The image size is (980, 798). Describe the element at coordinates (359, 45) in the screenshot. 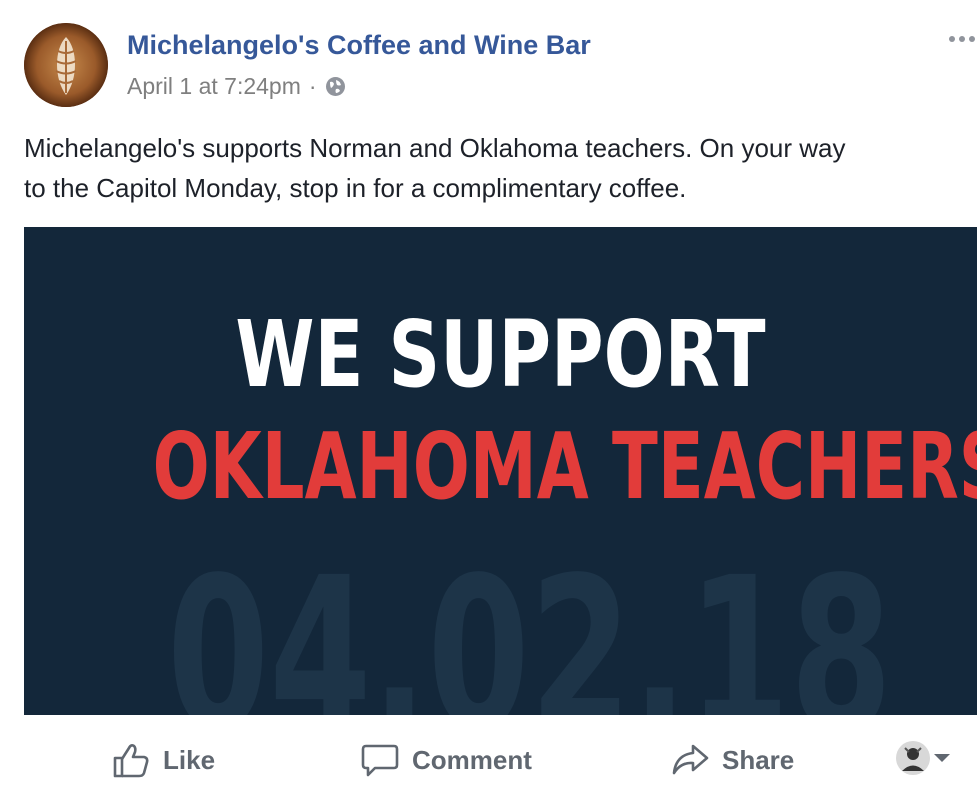

I see `page-name-link: Michelangelo's Coffee and Wine Bar` at that location.